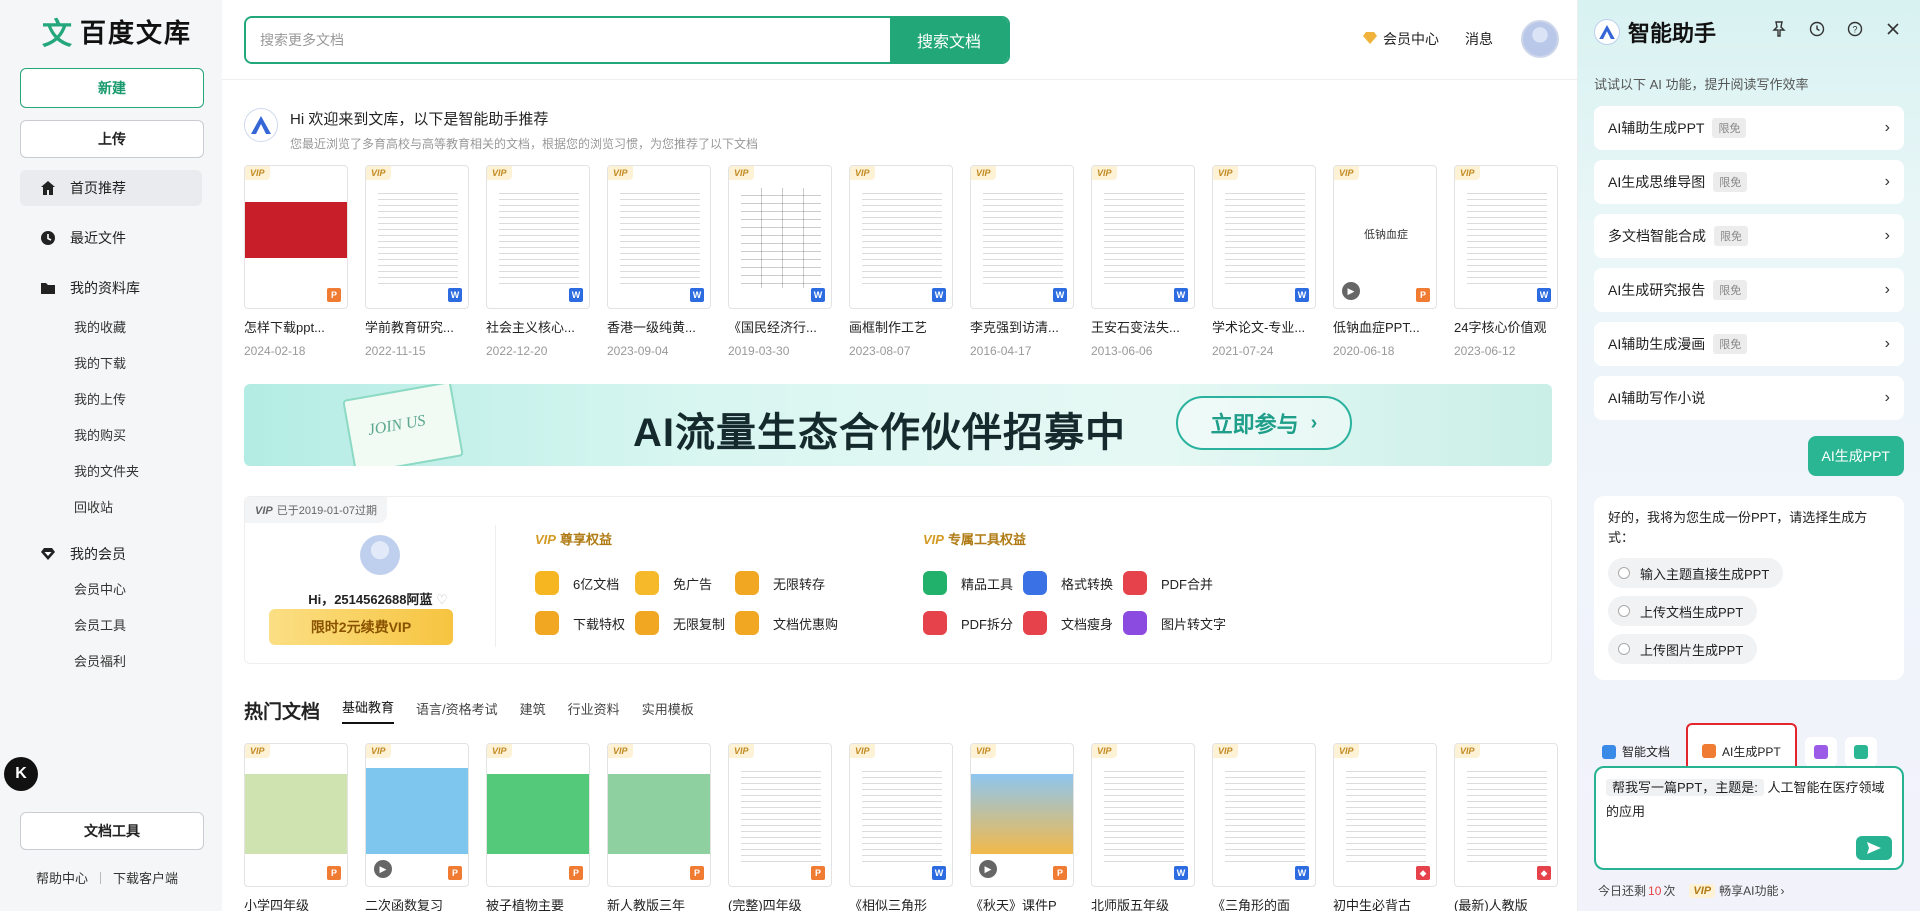  I want to click on doc-card: VIP P 小学四年级, so click(296, 827).